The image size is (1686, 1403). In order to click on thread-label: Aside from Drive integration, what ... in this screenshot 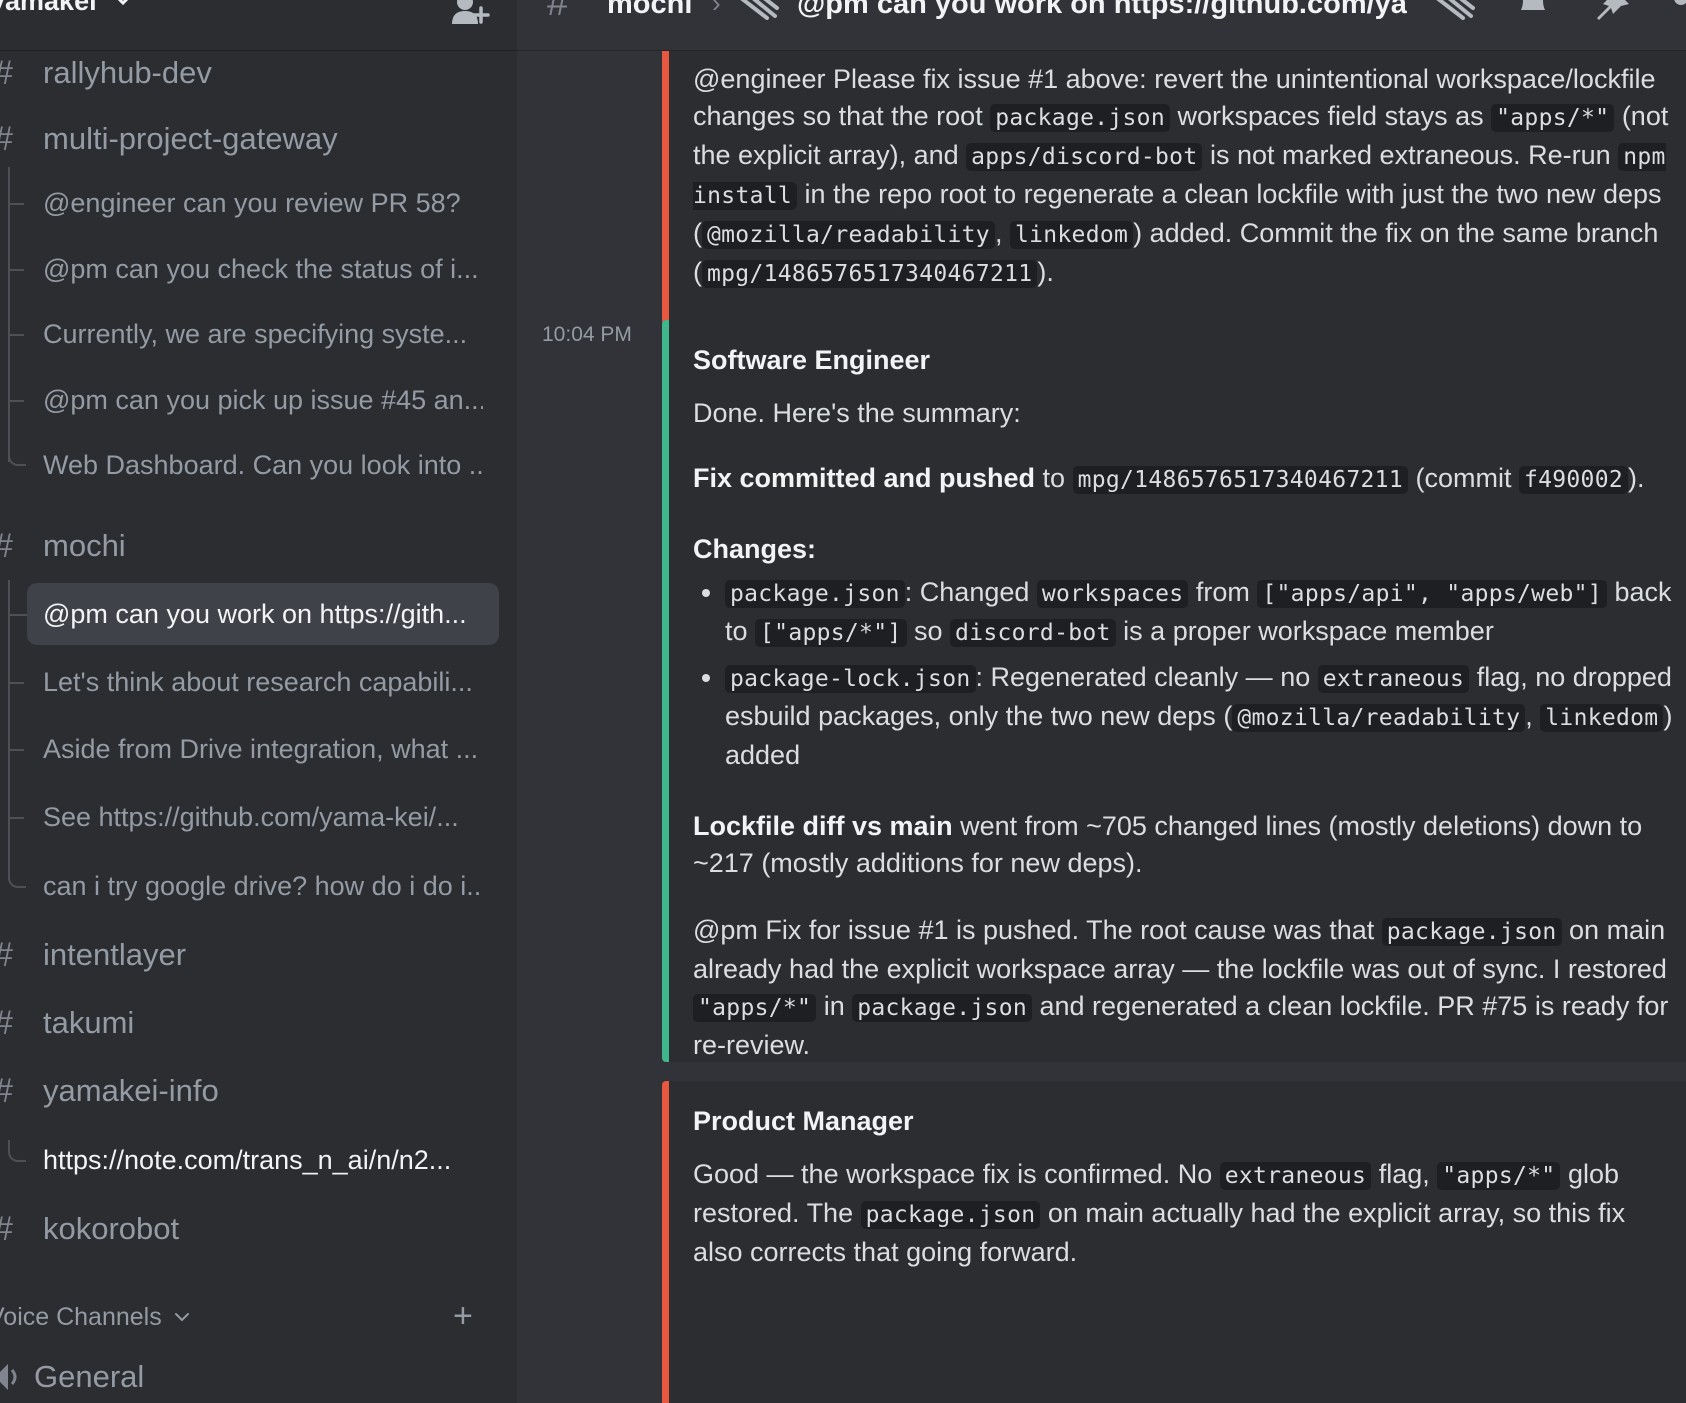, I will do `click(261, 748)`.